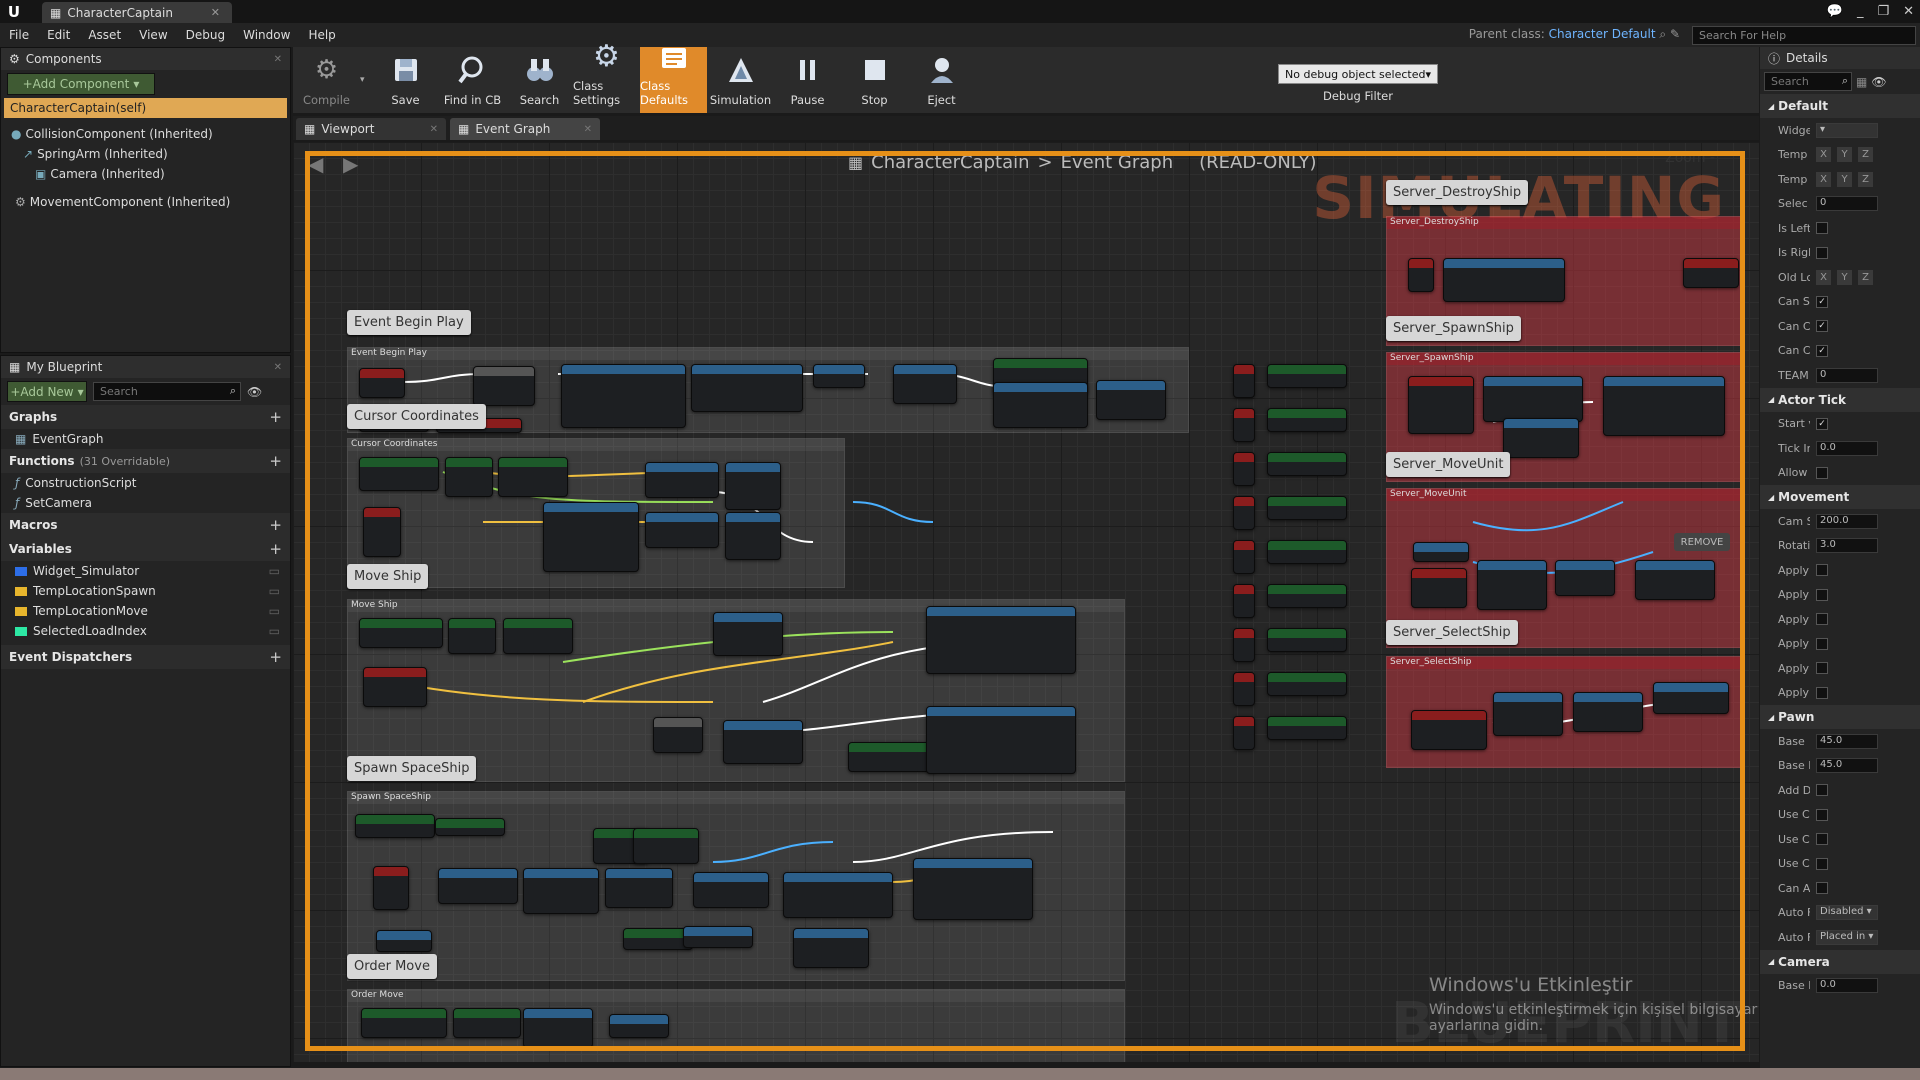  What do you see at coordinates (1860, 11) in the screenshot?
I see `minimize-button: _` at bounding box center [1860, 11].